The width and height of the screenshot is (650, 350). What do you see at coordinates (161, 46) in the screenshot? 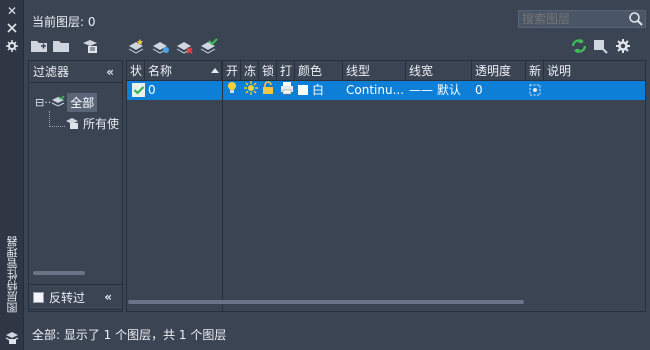
I see `new-layer-vp-icon` at bounding box center [161, 46].